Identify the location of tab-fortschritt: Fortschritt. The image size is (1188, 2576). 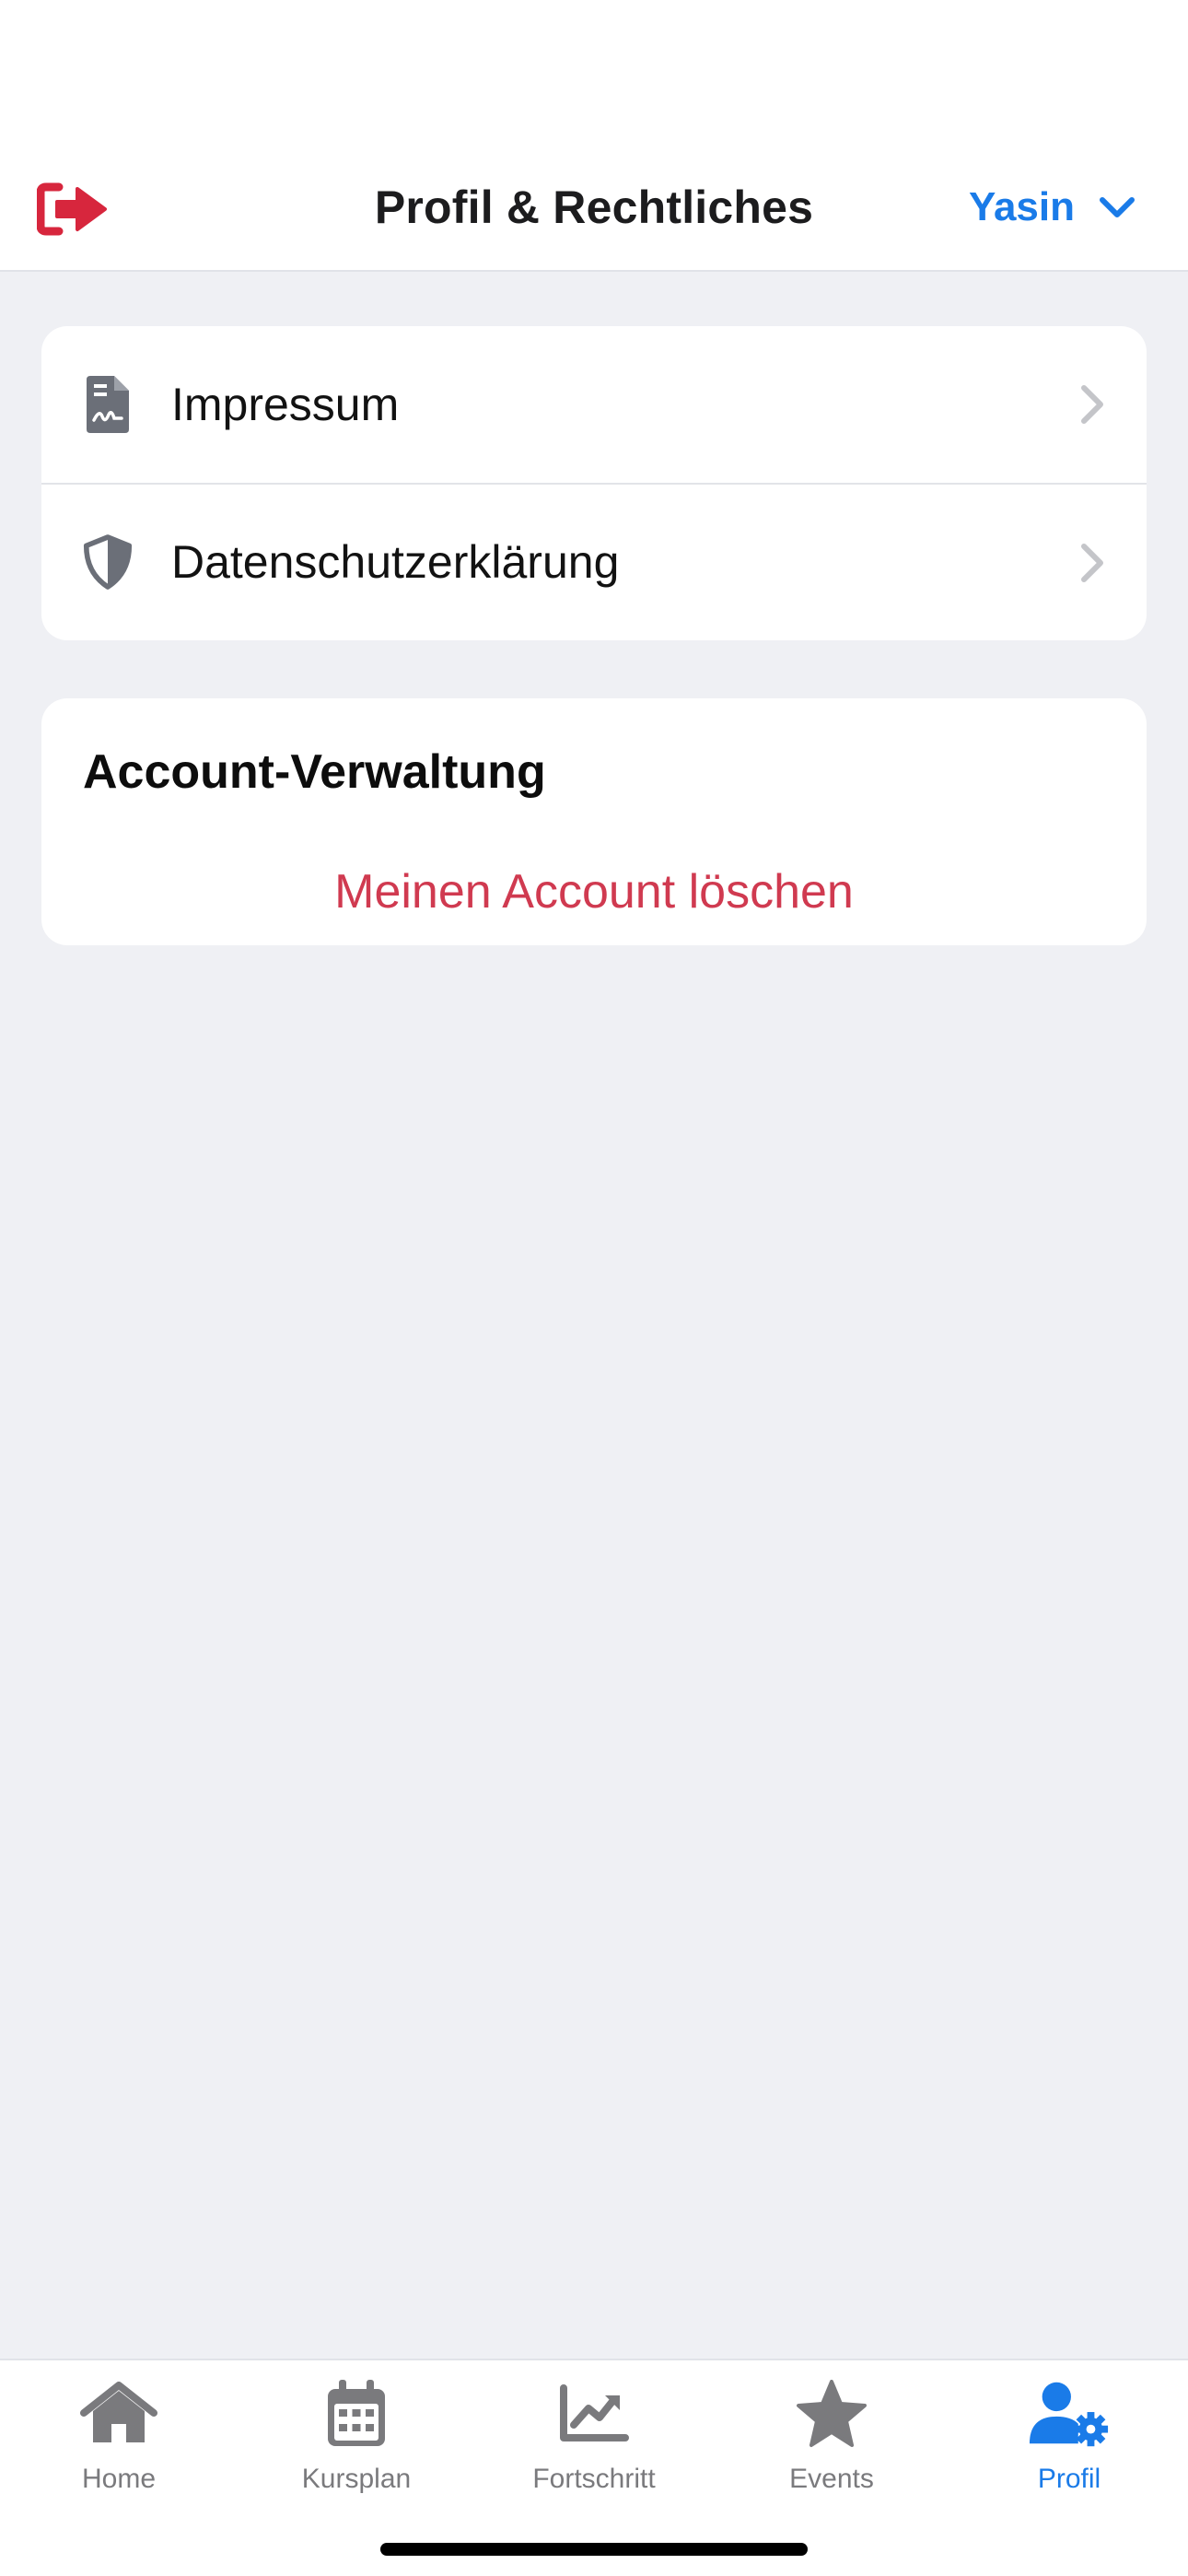
(594, 2436).